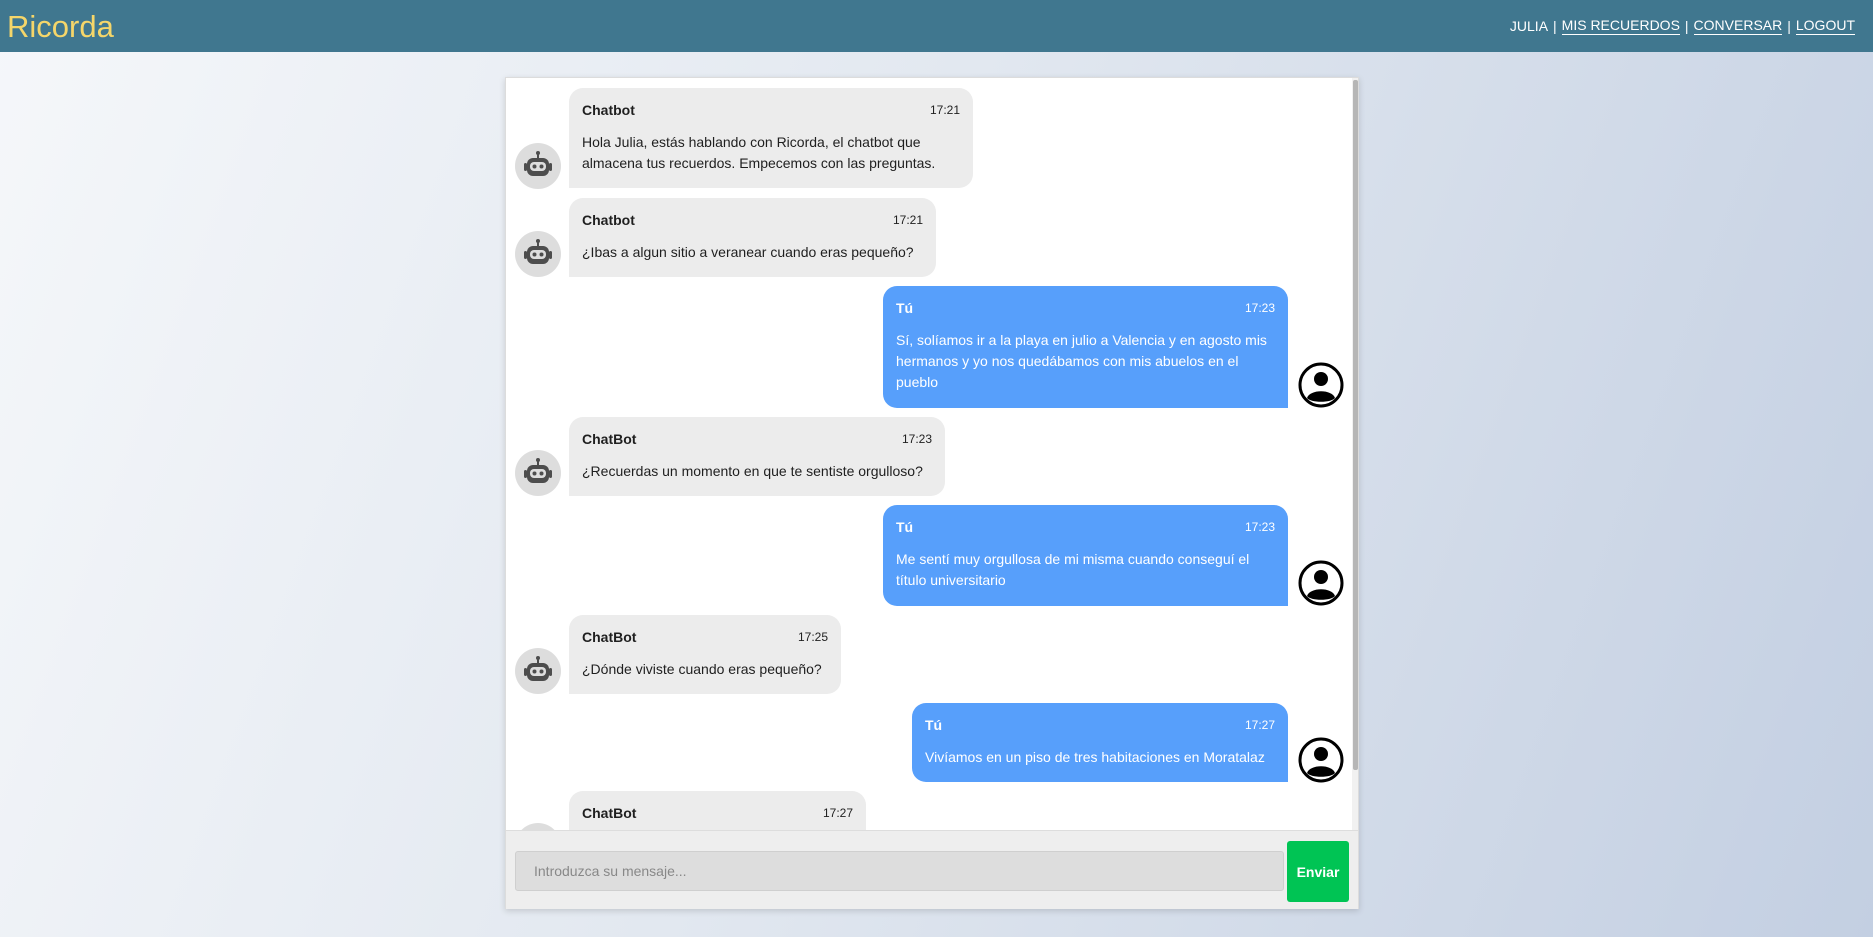 The image size is (1873, 937). What do you see at coordinates (899, 871) in the screenshot?
I see `message-input` at bounding box center [899, 871].